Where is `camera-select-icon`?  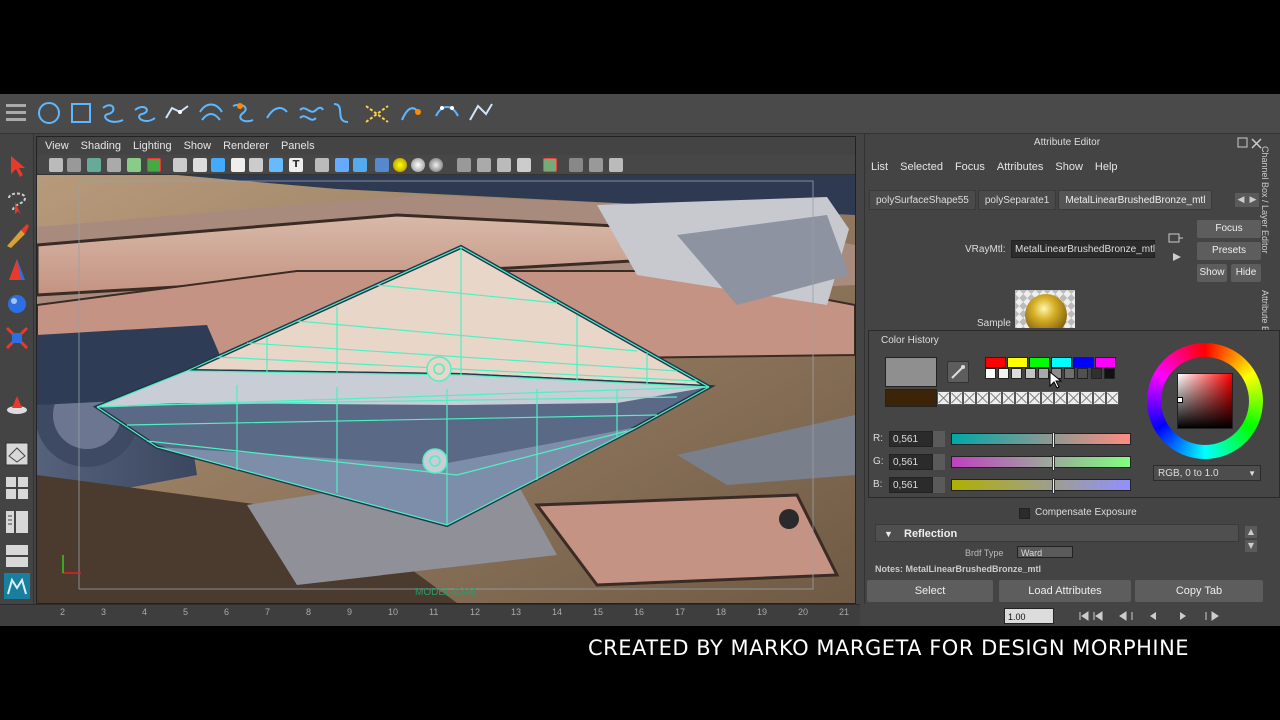
camera-select-icon is located at coordinates (56, 165).